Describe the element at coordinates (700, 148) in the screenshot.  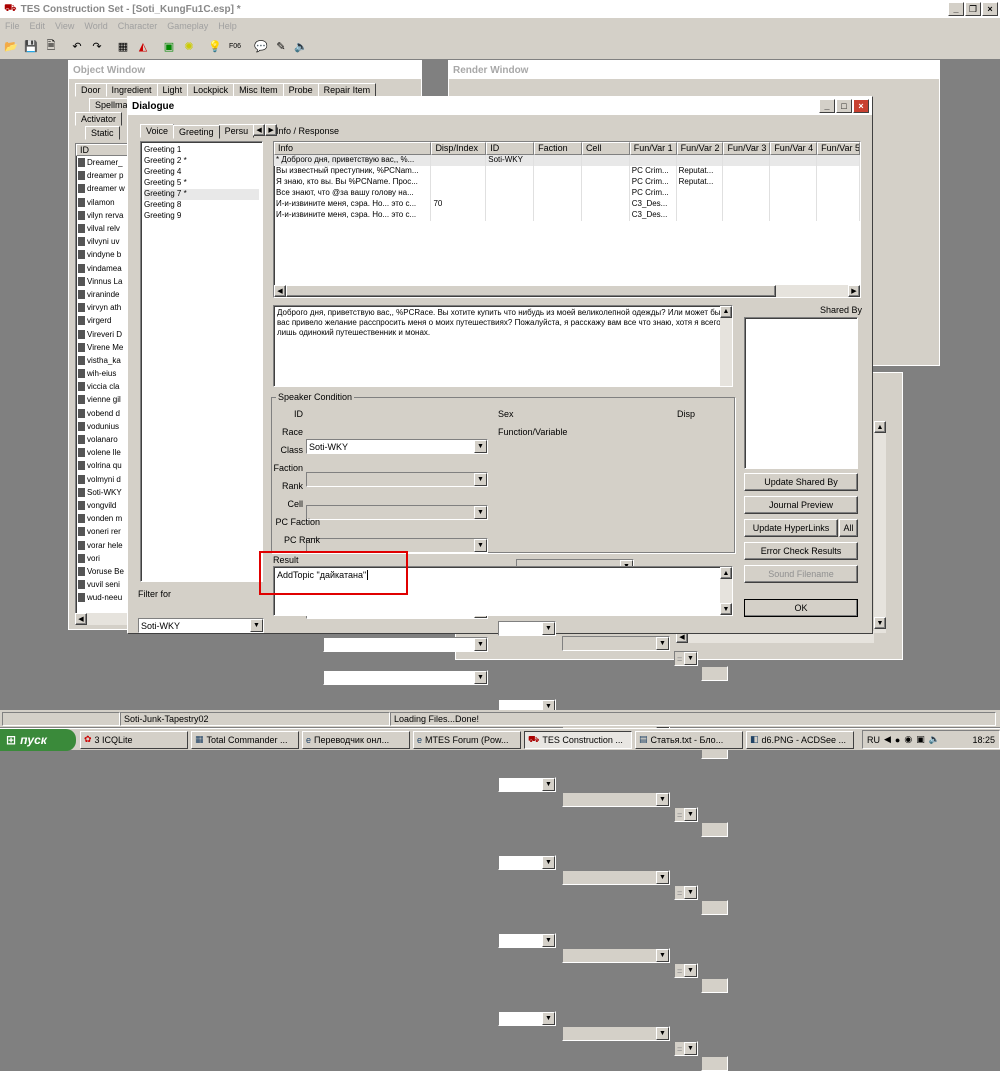
I see `column-header: Fun/Var 2` at that location.